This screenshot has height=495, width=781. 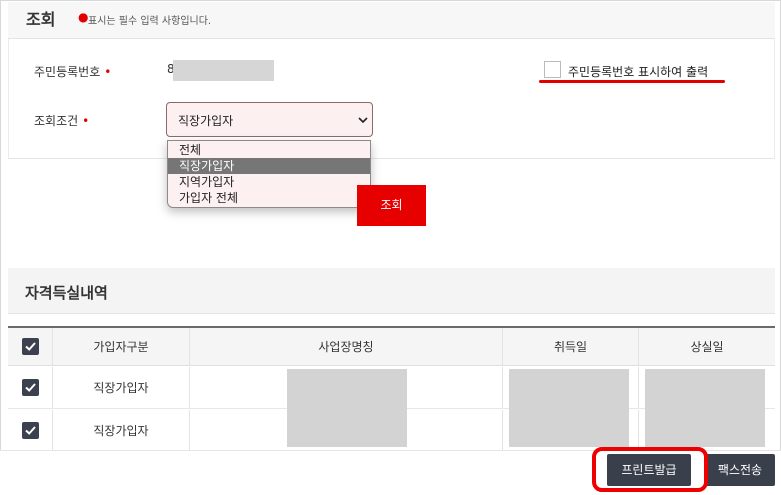 What do you see at coordinates (650, 469) in the screenshot?
I see `highlight-box` at bounding box center [650, 469].